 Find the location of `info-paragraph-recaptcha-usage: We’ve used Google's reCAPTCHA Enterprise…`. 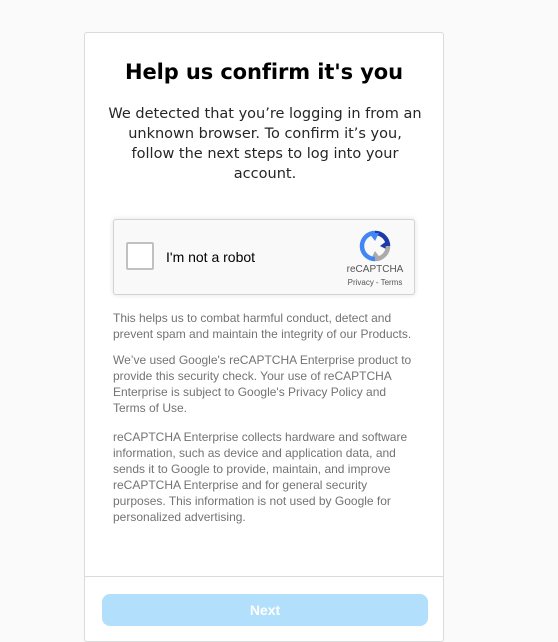

info-paragraph-recaptcha-usage: We’ve used Google's reCAPTCHA Enterprise… is located at coordinates (262, 384).